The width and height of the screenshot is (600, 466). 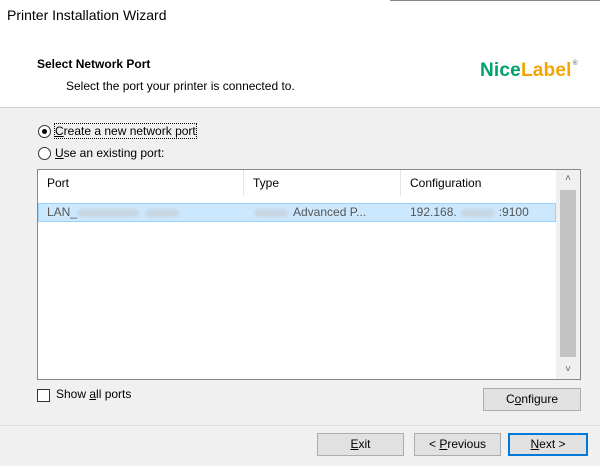 What do you see at coordinates (500, 70) in the screenshot?
I see `logo-part-nice: Nice` at bounding box center [500, 70].